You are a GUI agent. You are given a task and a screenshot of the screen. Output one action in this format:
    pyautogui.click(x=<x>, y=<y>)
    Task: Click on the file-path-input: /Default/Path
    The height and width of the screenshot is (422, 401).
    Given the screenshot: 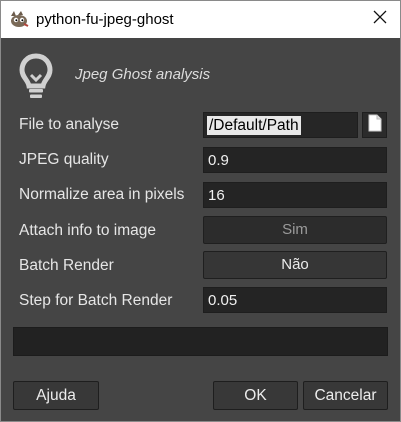 What is the action you would take?
    pyautogui.click(x=280, y=125)
    